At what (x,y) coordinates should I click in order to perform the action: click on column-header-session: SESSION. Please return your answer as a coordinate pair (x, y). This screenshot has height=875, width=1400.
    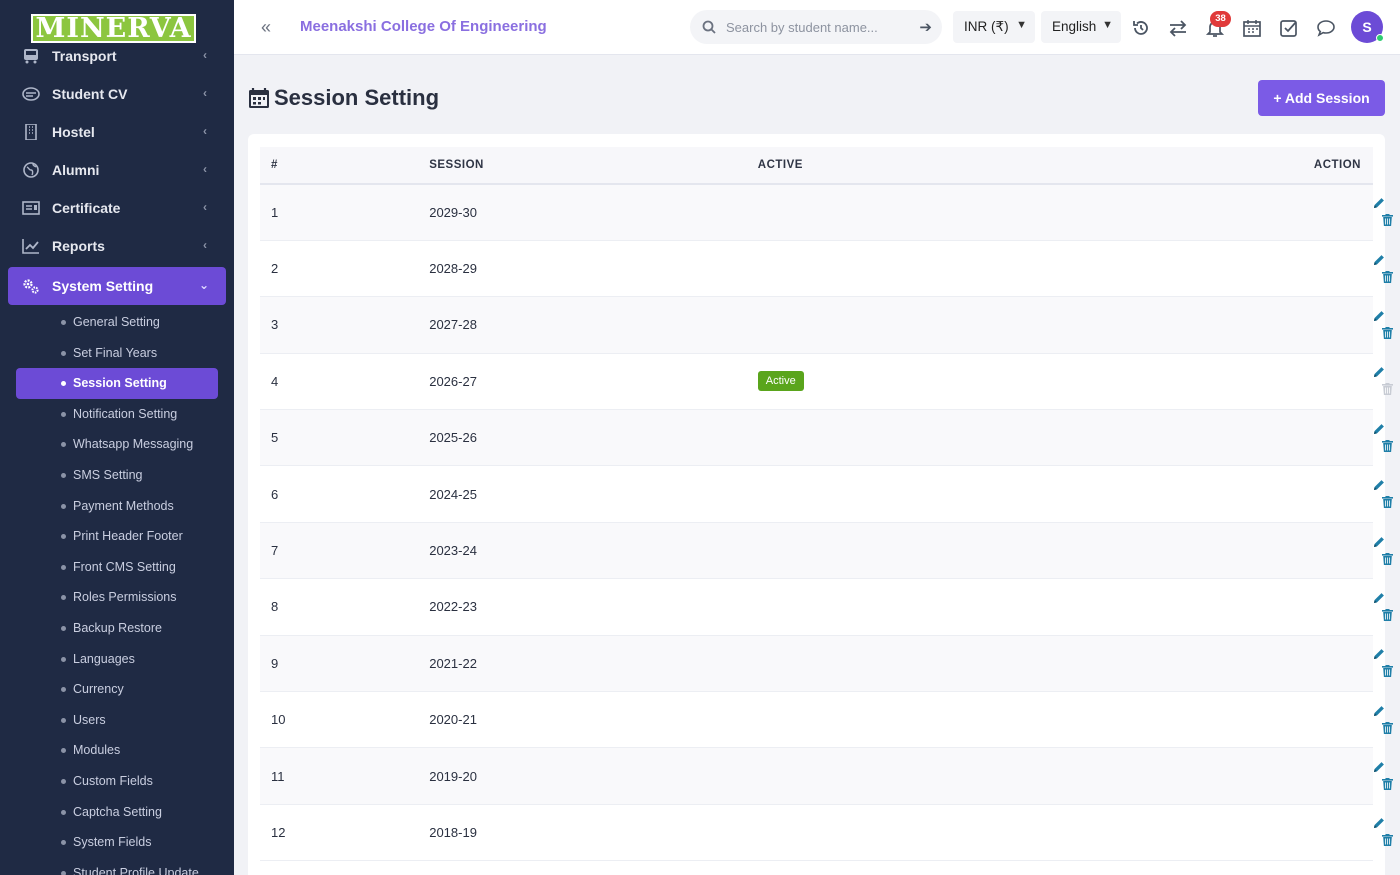
    Looking at the image, I should click on (582, 165).